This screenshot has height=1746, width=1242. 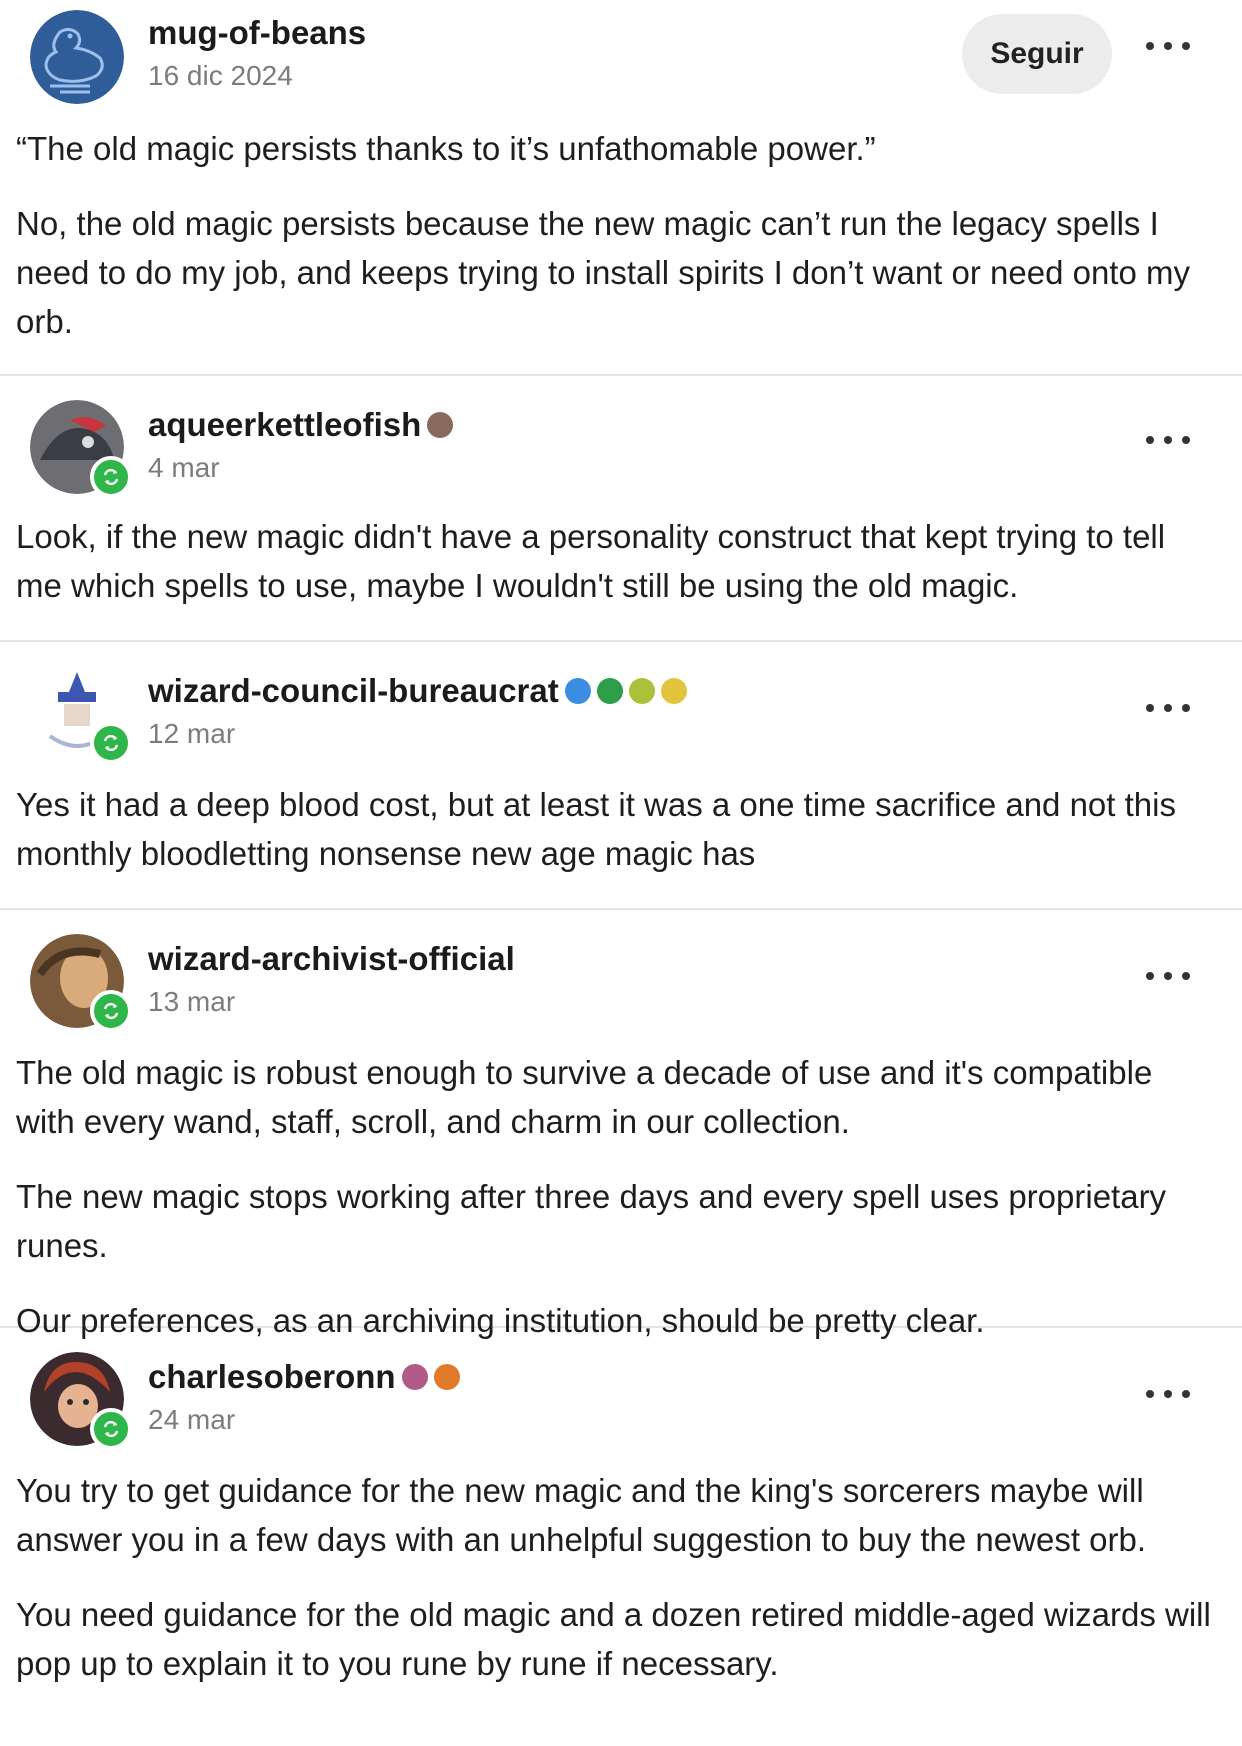 I want to click on username: wizard-archivist-official, so click(x=331, y=959).